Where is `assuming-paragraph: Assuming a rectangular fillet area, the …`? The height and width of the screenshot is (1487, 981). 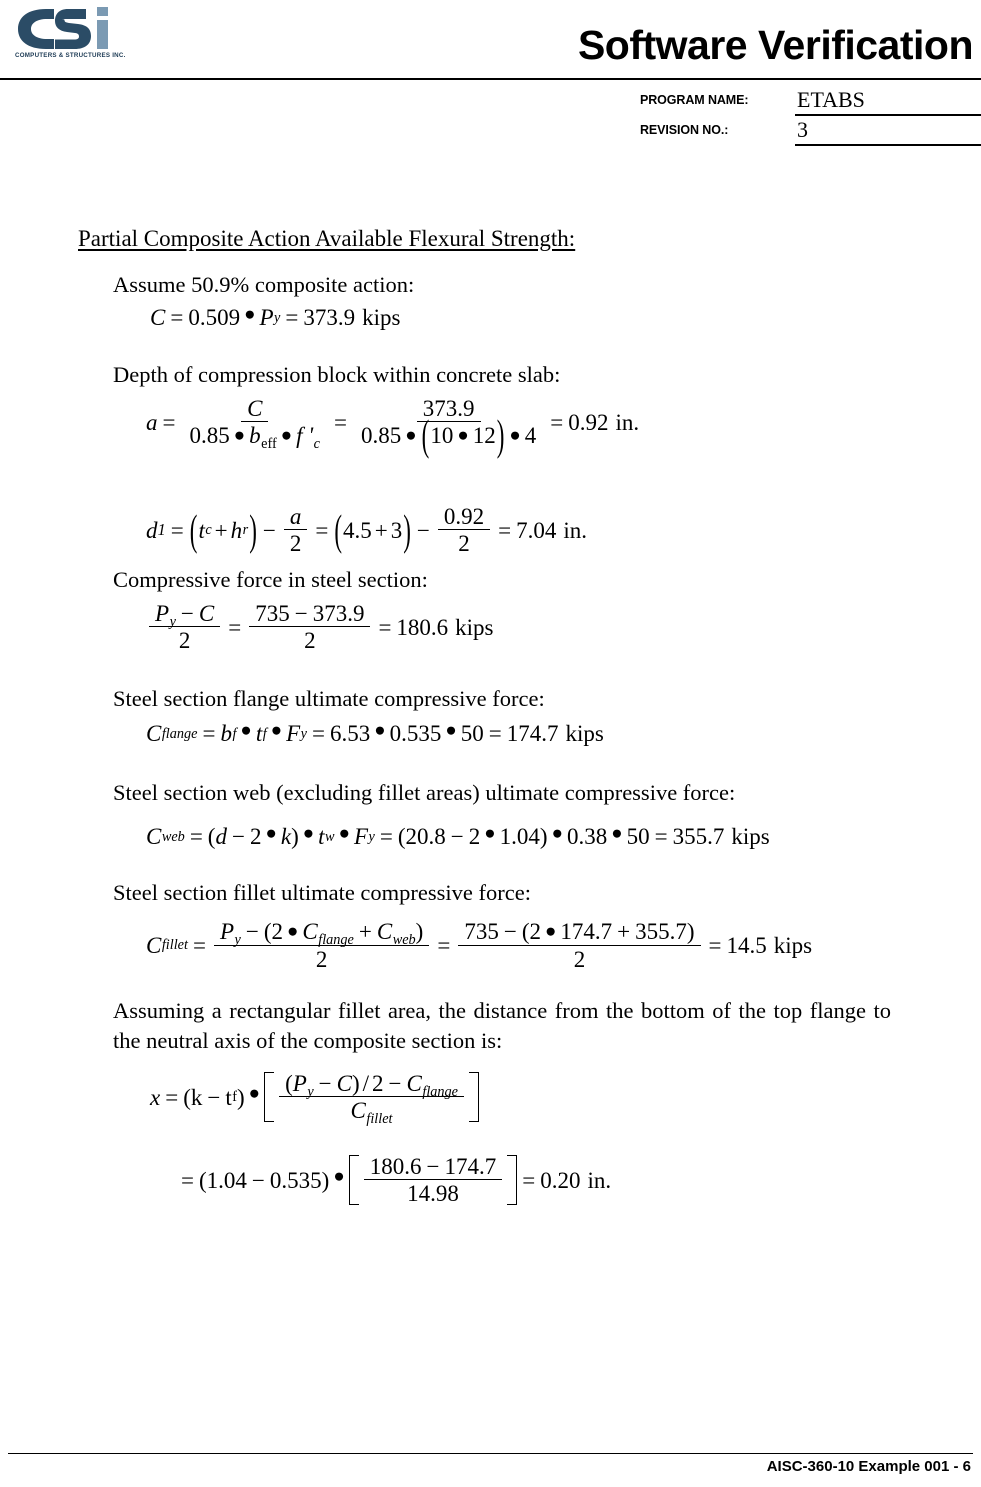 assuming-paragraph: Assuming a rectangular fillet area, the … is located at coordinates (502, 1025).